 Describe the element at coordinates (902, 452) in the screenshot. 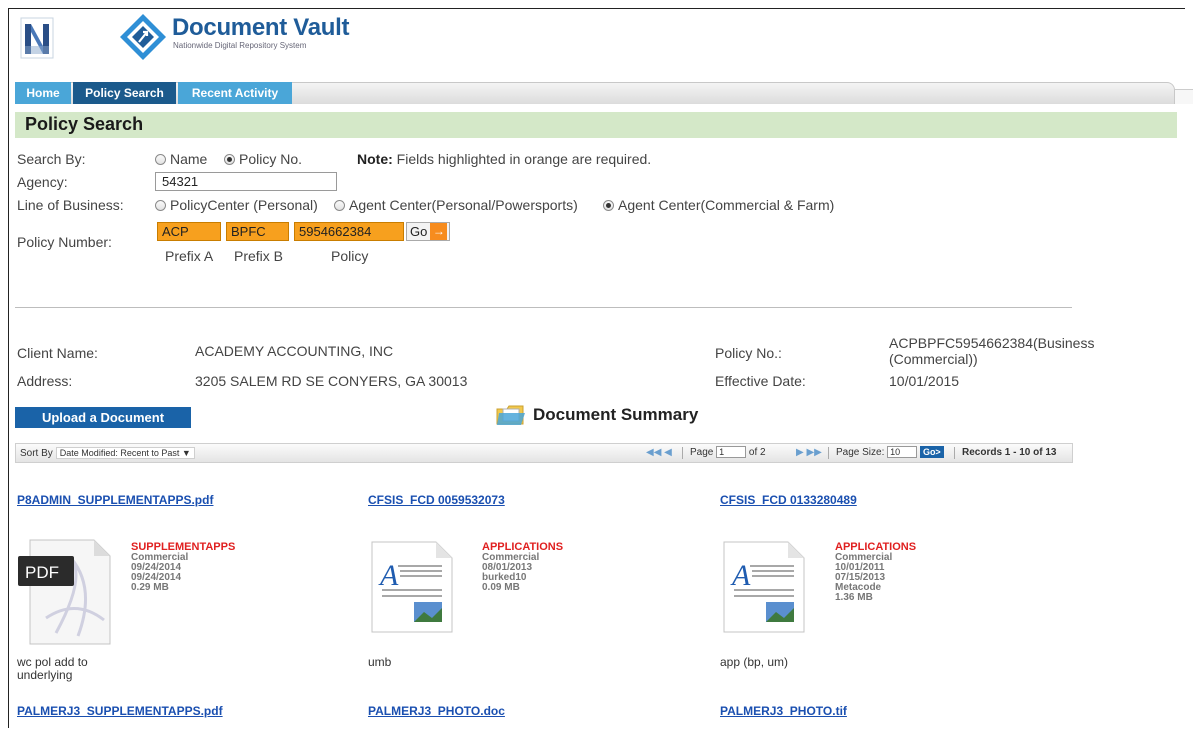

I see `page-size-input: 10` at that location.